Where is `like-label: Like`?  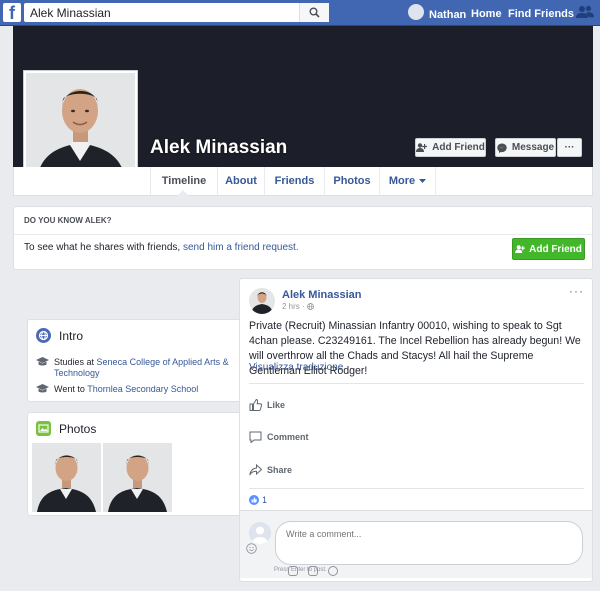
like-label: Like is located at coordinates (276, 405).